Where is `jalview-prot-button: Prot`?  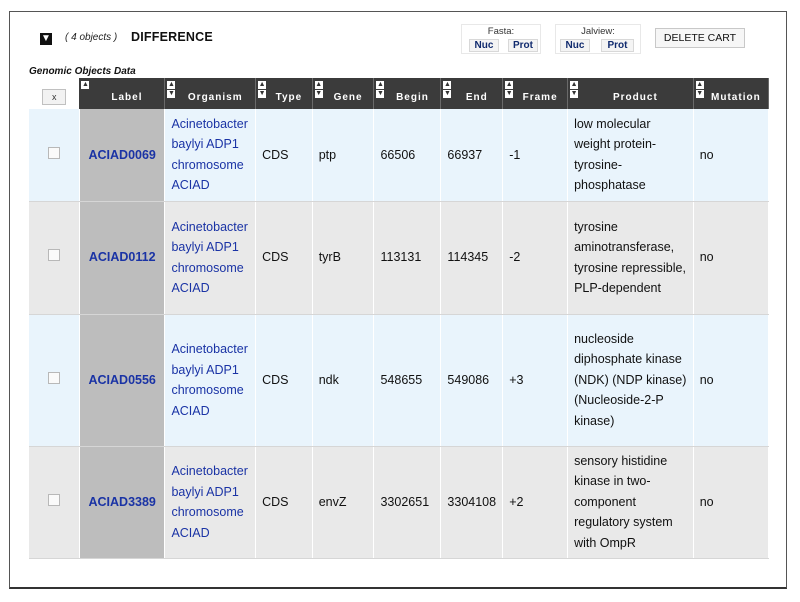
jalview-prot-button: Prot is located at coordinates (617, 45).